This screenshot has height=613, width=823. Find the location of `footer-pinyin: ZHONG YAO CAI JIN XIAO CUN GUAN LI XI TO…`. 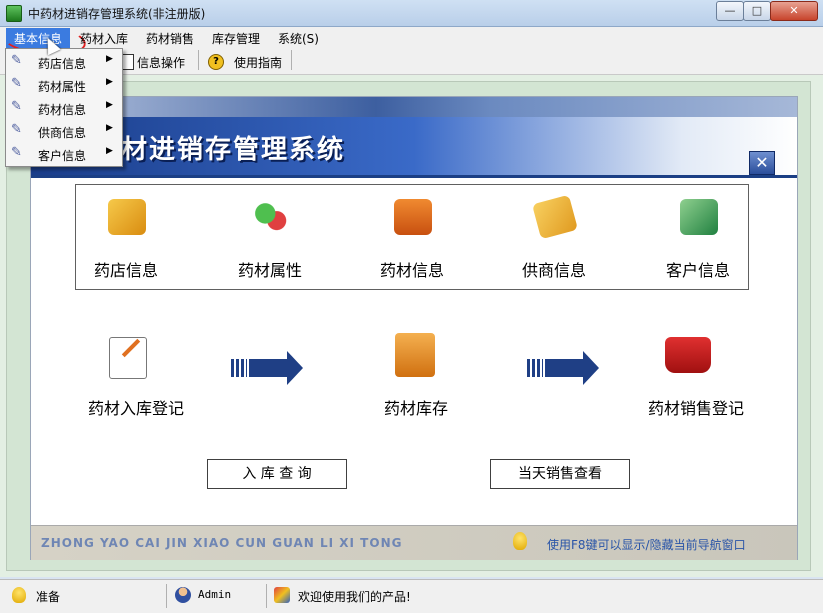

footer-pinyin: ZHONG YAO CAI JIN XIAO CUN GUAN LI XI TO… is located at coordinates (222, 543).